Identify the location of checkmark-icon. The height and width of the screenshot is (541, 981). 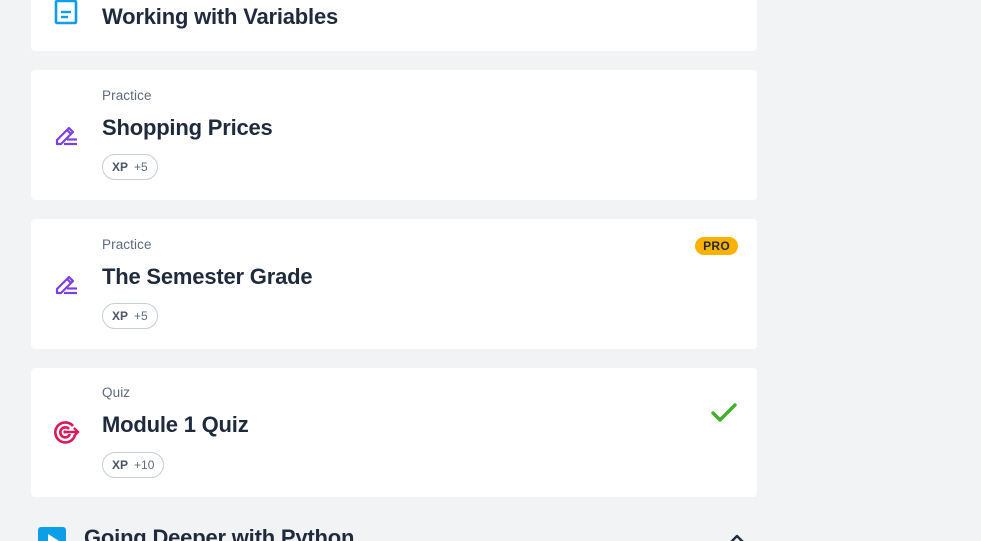
(724, 413).